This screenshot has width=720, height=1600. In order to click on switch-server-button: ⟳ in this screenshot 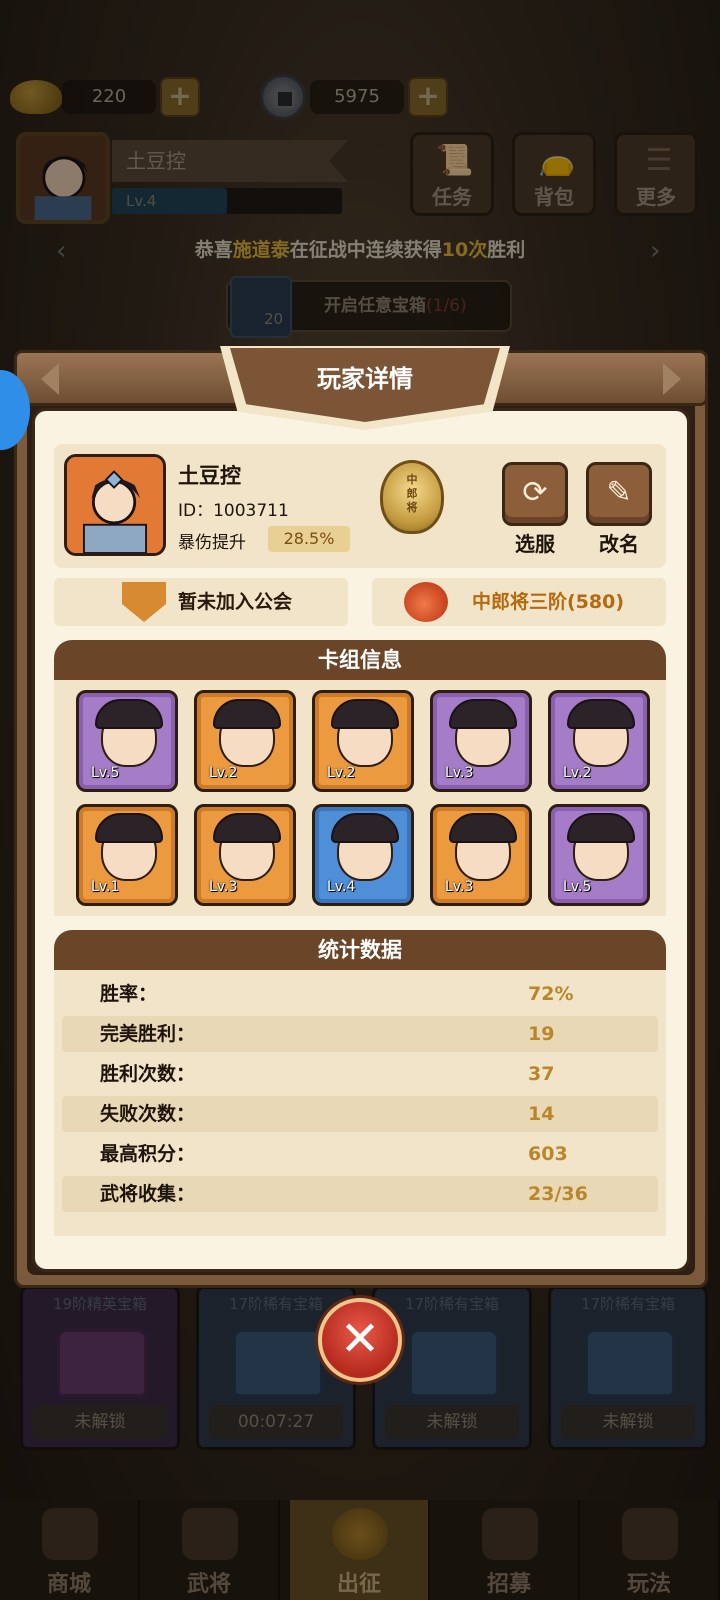, I will do `click(535, 494)`.